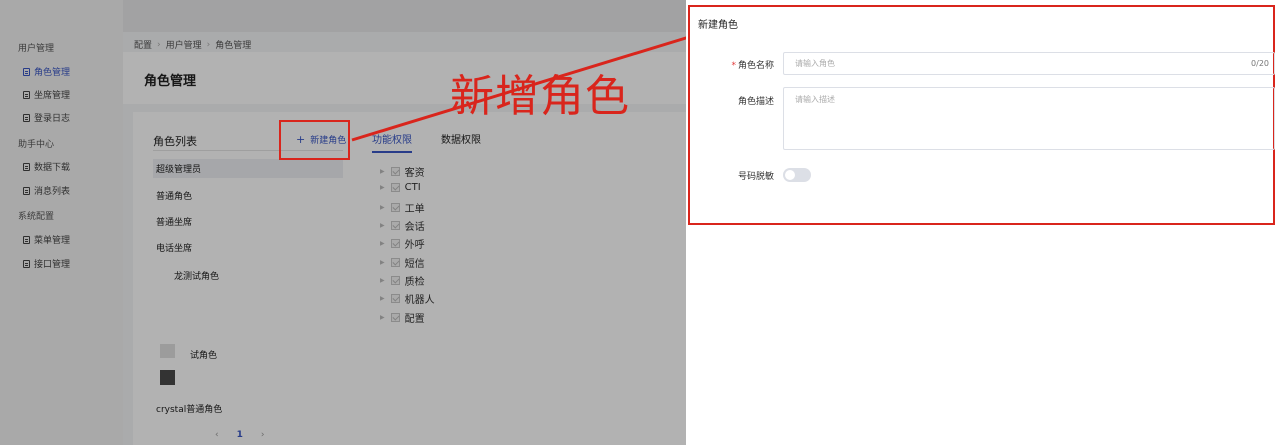 This screenshot has height=445, width=1280. I want to click on drawer-title: 新建角色, so click(718, 25).